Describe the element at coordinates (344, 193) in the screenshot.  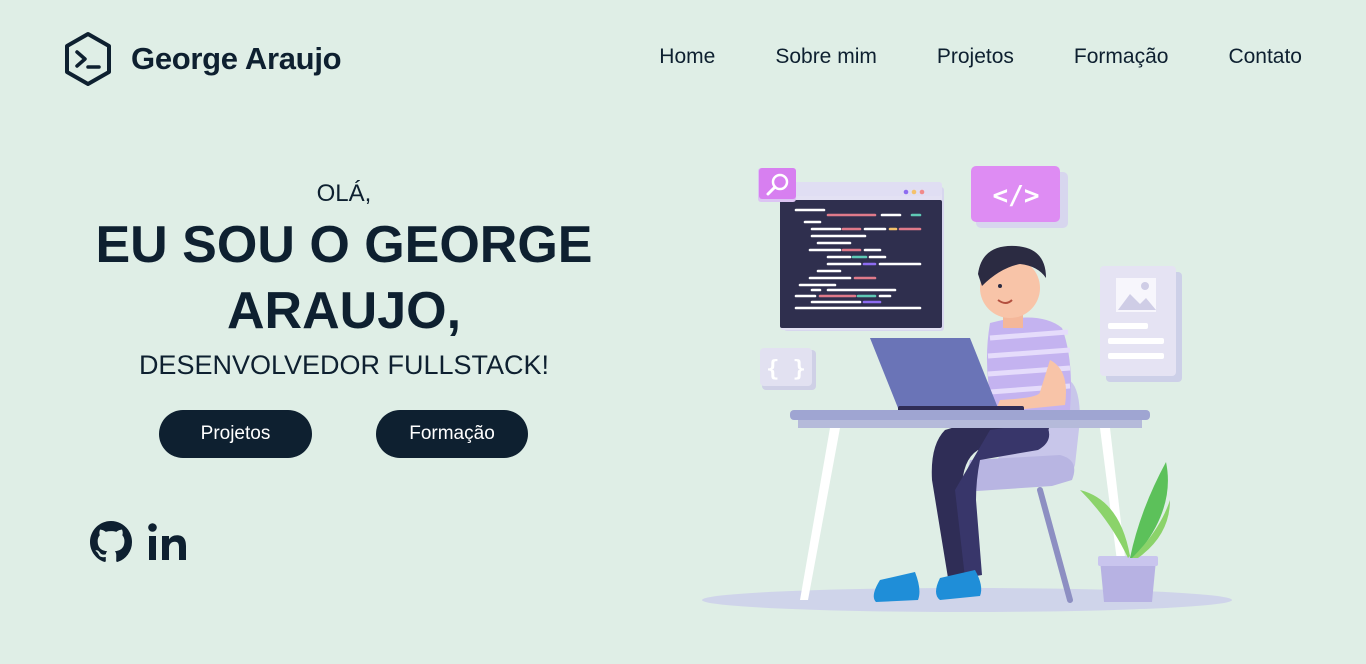
I see `hero-greeting: OLÁ,` at that location.